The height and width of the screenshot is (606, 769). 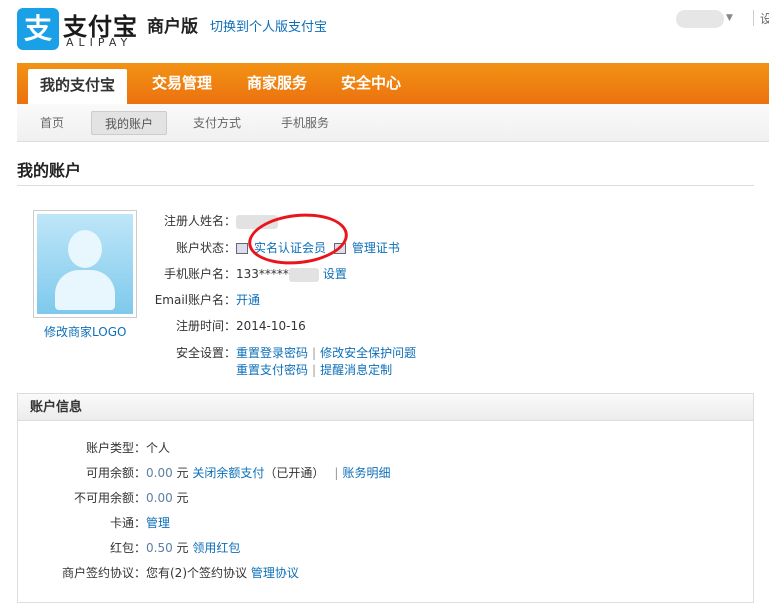 What do you see at coordinates (356, 370) in the screenshot?
I see `notification-settings-link: 提醒消息定制` at bounding box center [356, 370].